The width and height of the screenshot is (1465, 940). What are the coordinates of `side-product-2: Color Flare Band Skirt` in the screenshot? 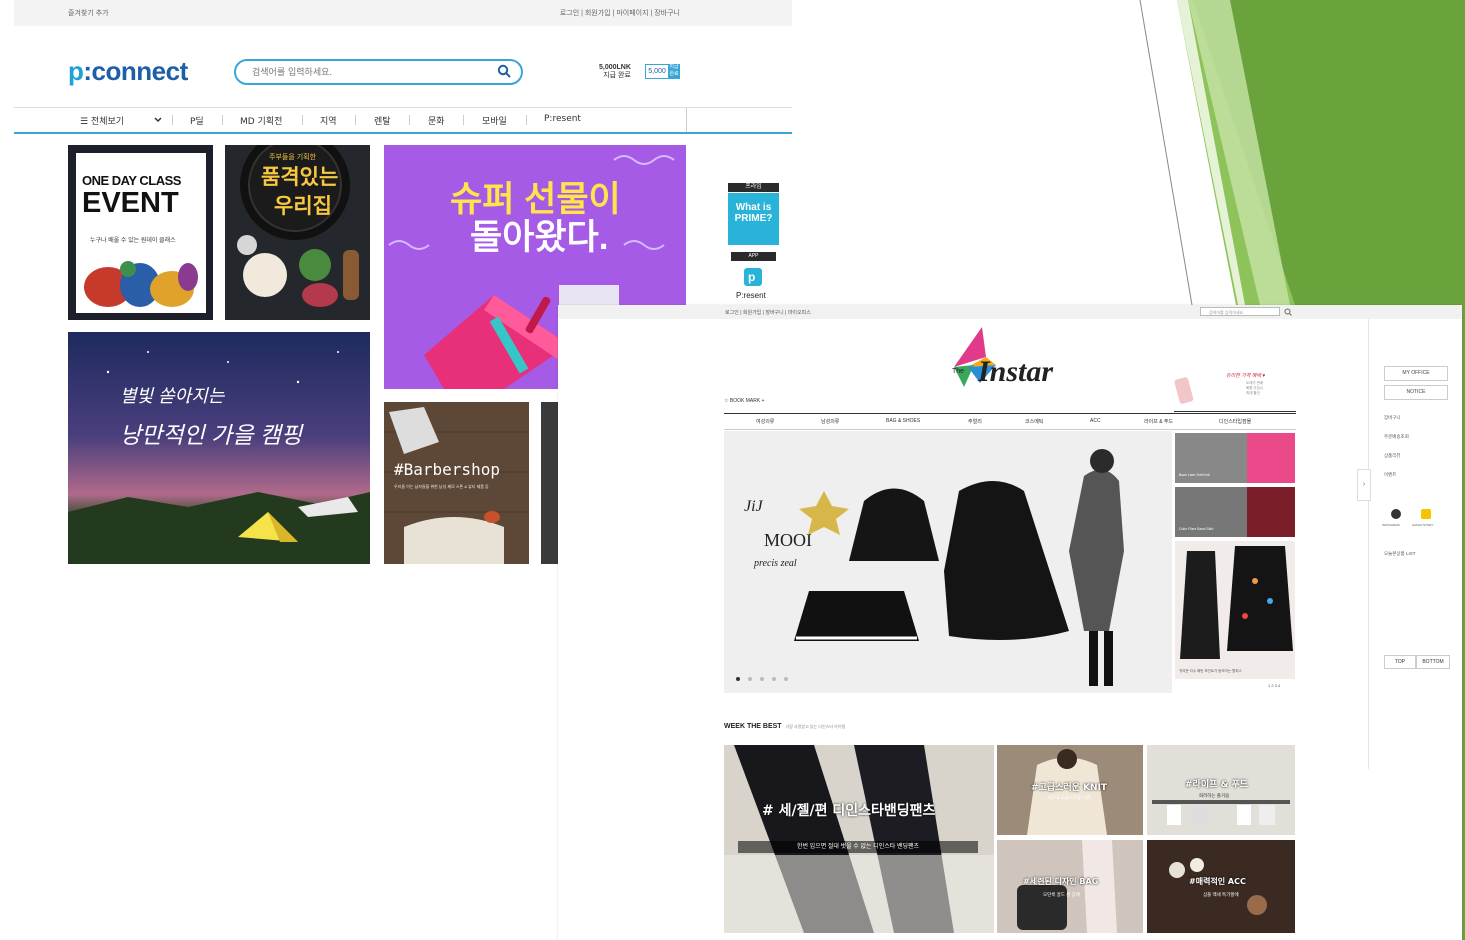 It's located at (1235, 512).